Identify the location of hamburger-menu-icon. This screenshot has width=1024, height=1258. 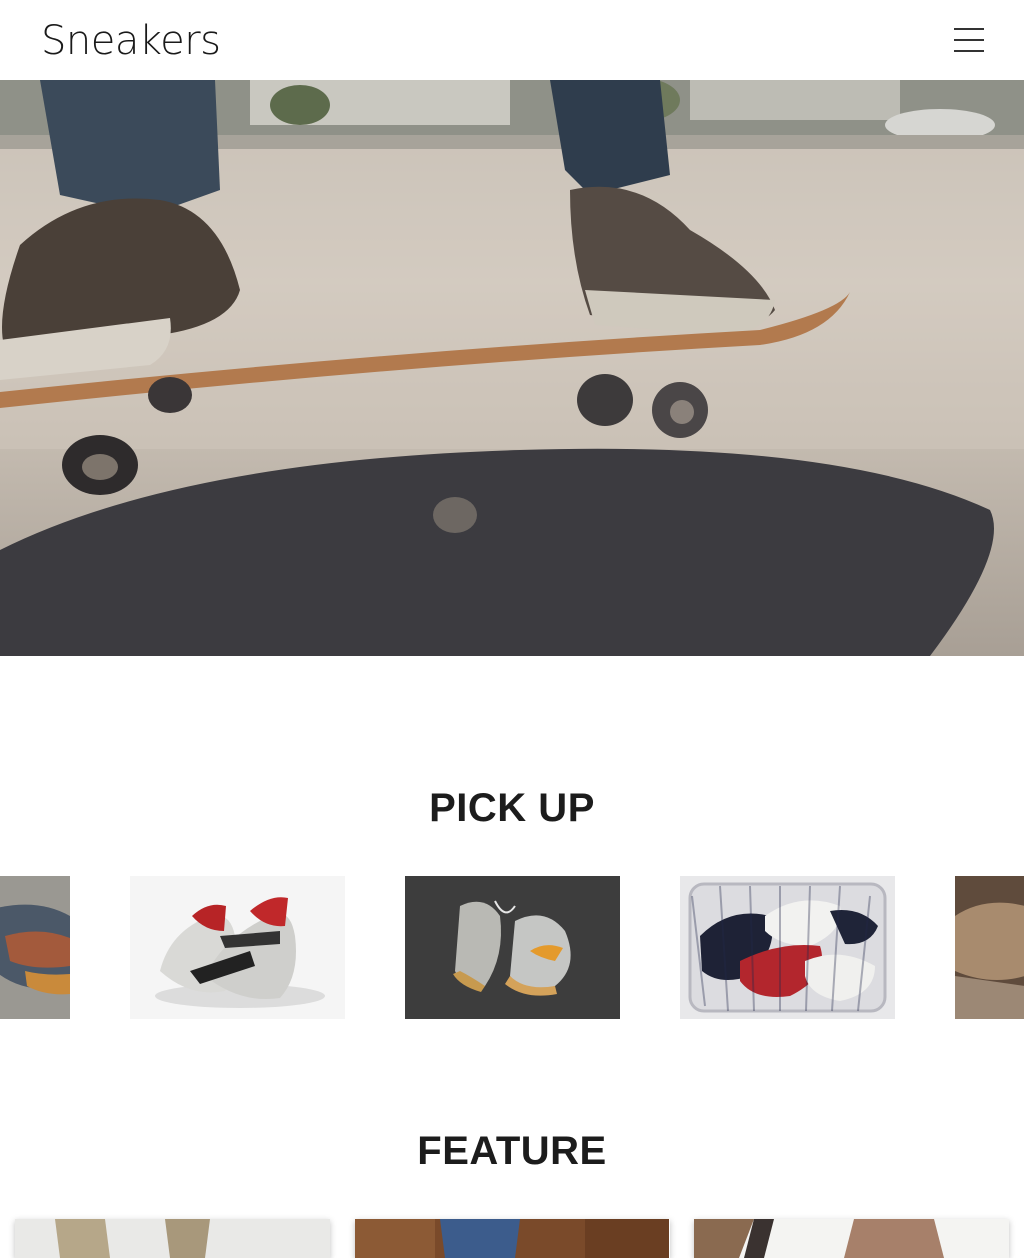
(969, 40).